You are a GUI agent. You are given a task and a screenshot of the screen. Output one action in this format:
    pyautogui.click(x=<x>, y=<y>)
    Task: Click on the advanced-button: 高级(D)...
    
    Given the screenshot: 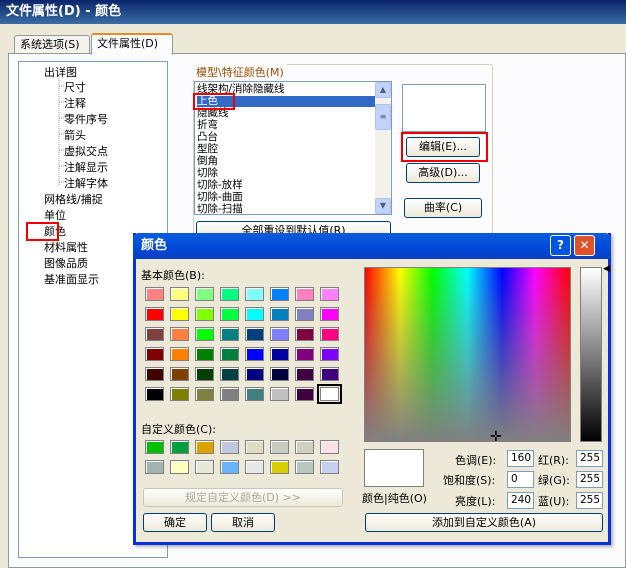 What is the action you would take?
    pyautogui.click(x=443, y=173)
    